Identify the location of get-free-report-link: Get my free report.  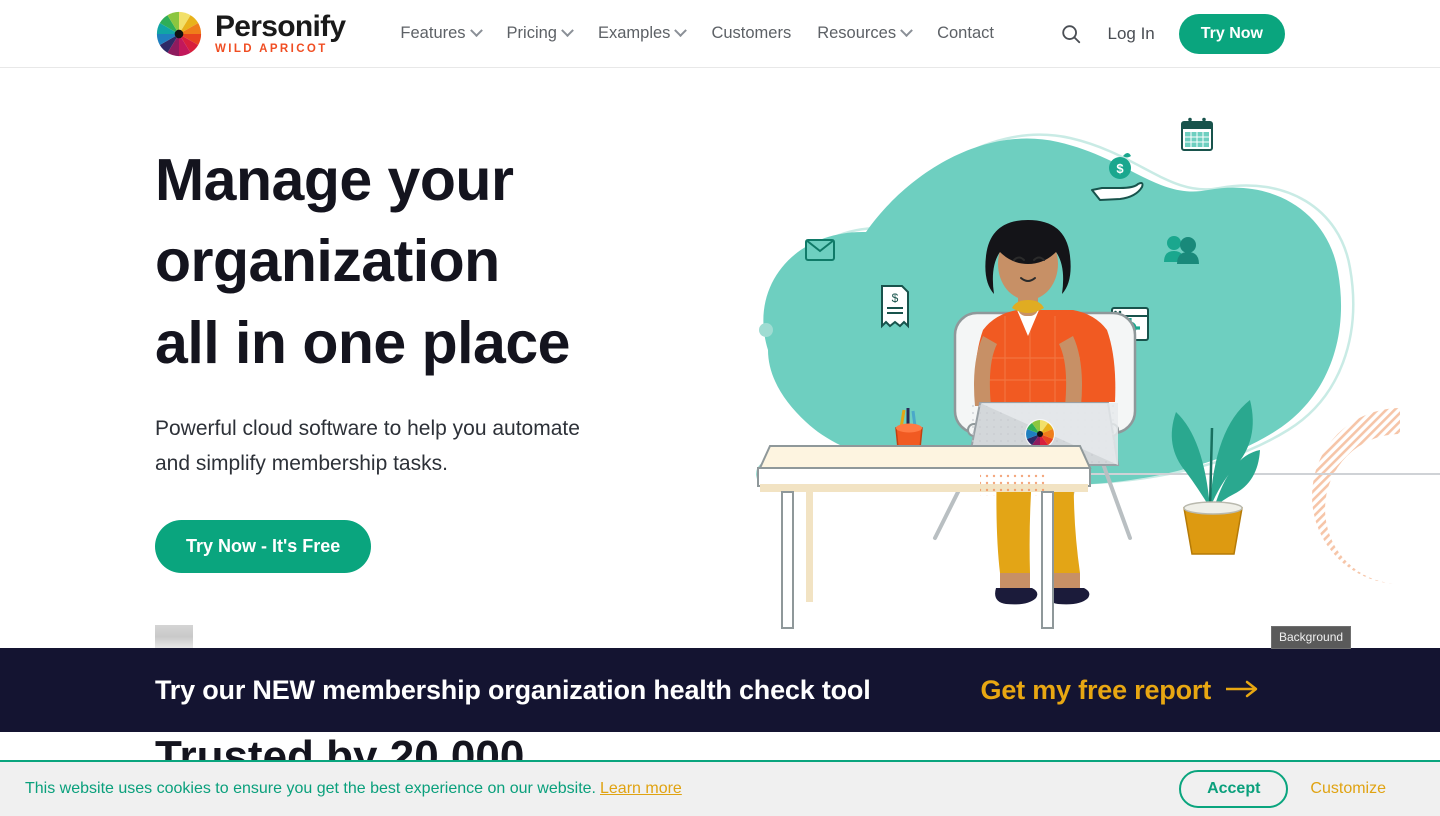
(1120, 690).